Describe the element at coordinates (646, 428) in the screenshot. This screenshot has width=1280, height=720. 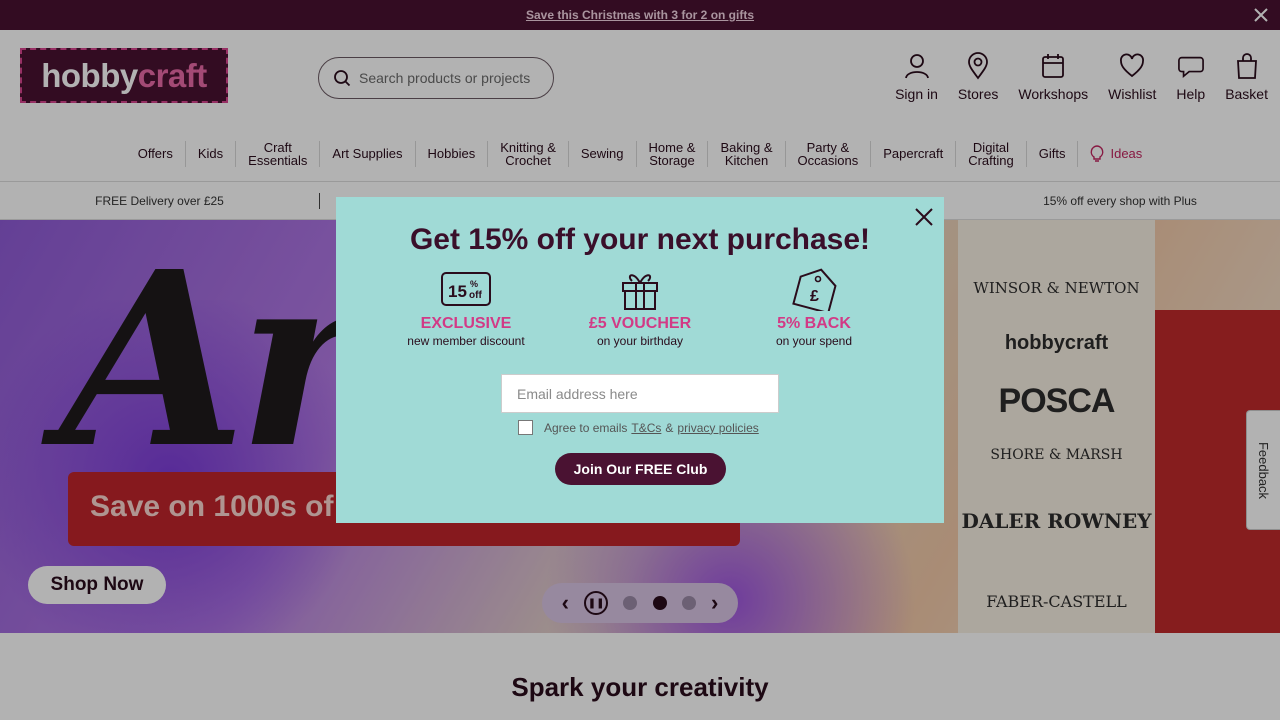
I see `terms-link: T&Cs` at that location.